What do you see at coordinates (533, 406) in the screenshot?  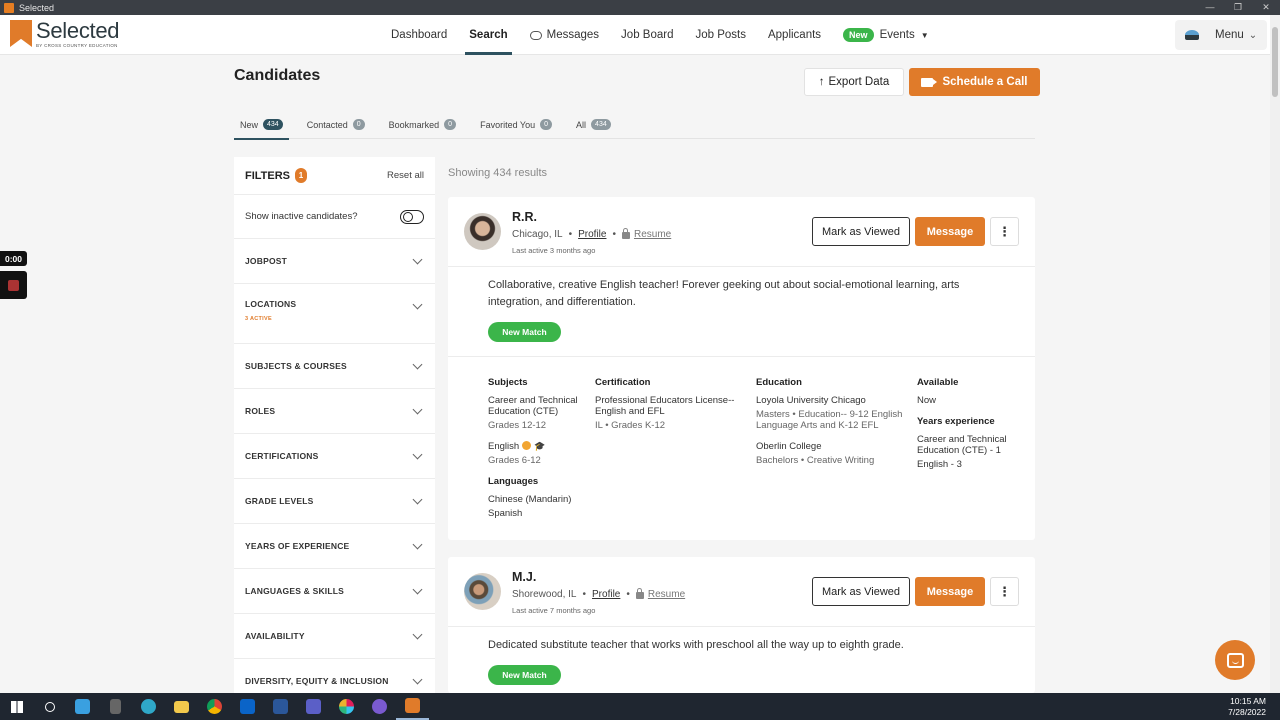 I see `subject-name: Career and Technical Education (CTE)` at bounding box center [533, 406].